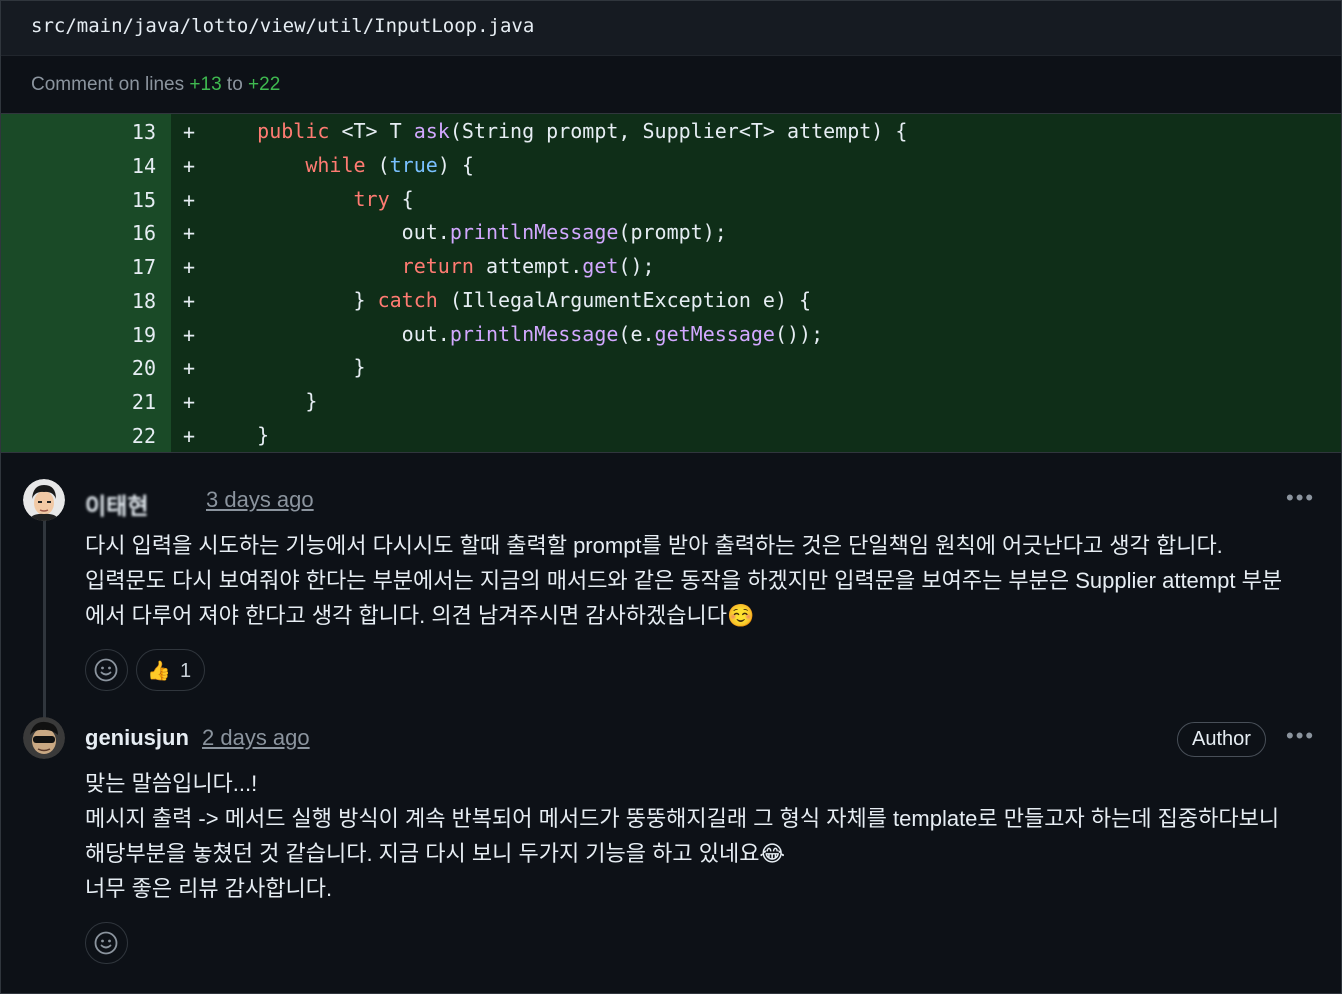 This screenshot has height=994, width=1342. What do you see at coordinates (128, 335) in the screenshot?
I see `line-number: 19` at bounding box center [128, 335].